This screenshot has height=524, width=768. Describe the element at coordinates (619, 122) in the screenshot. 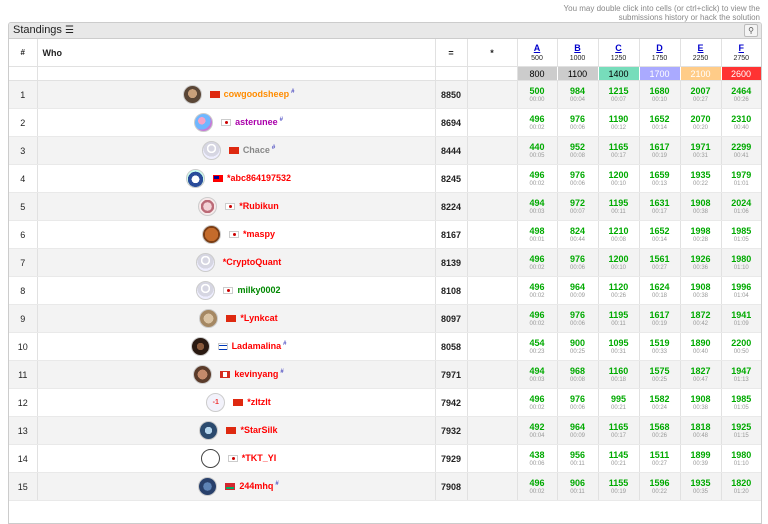

I see `problem-result-cell: 1190 00:12` at that location.